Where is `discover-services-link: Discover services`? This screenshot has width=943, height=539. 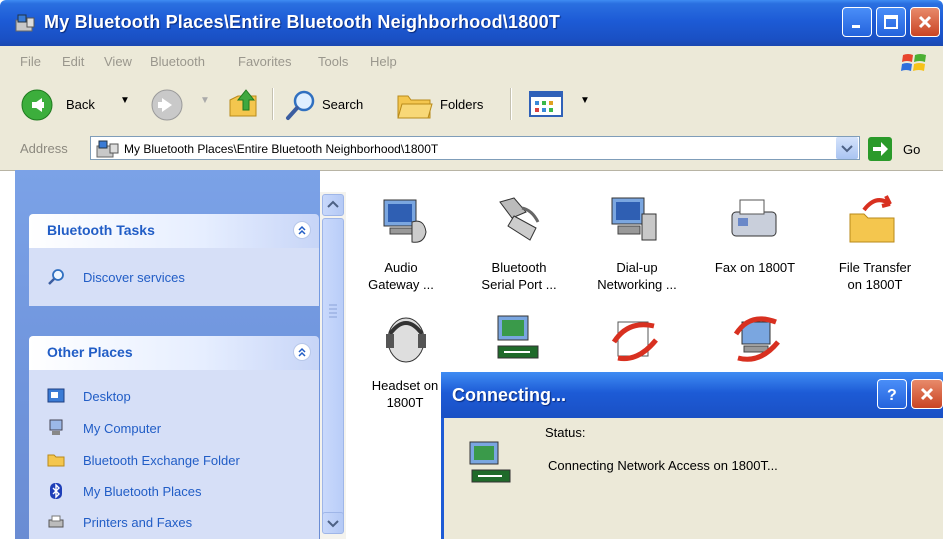
discover-services-link: Discover services is located at coordinates (134, 277).